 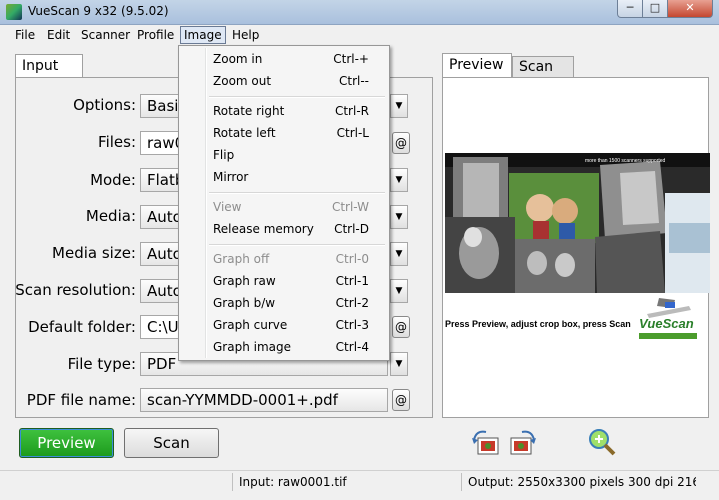 I want to click on menu-edit: Edit, so click(x=58, y=35).